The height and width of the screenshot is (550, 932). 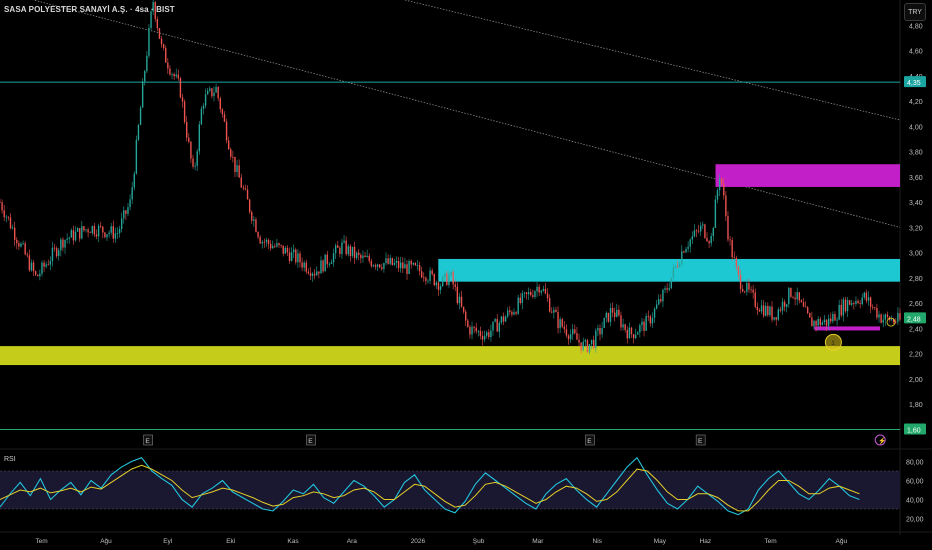 I want to click on x-tick-label: Ağu, so click(x=106, y=541).